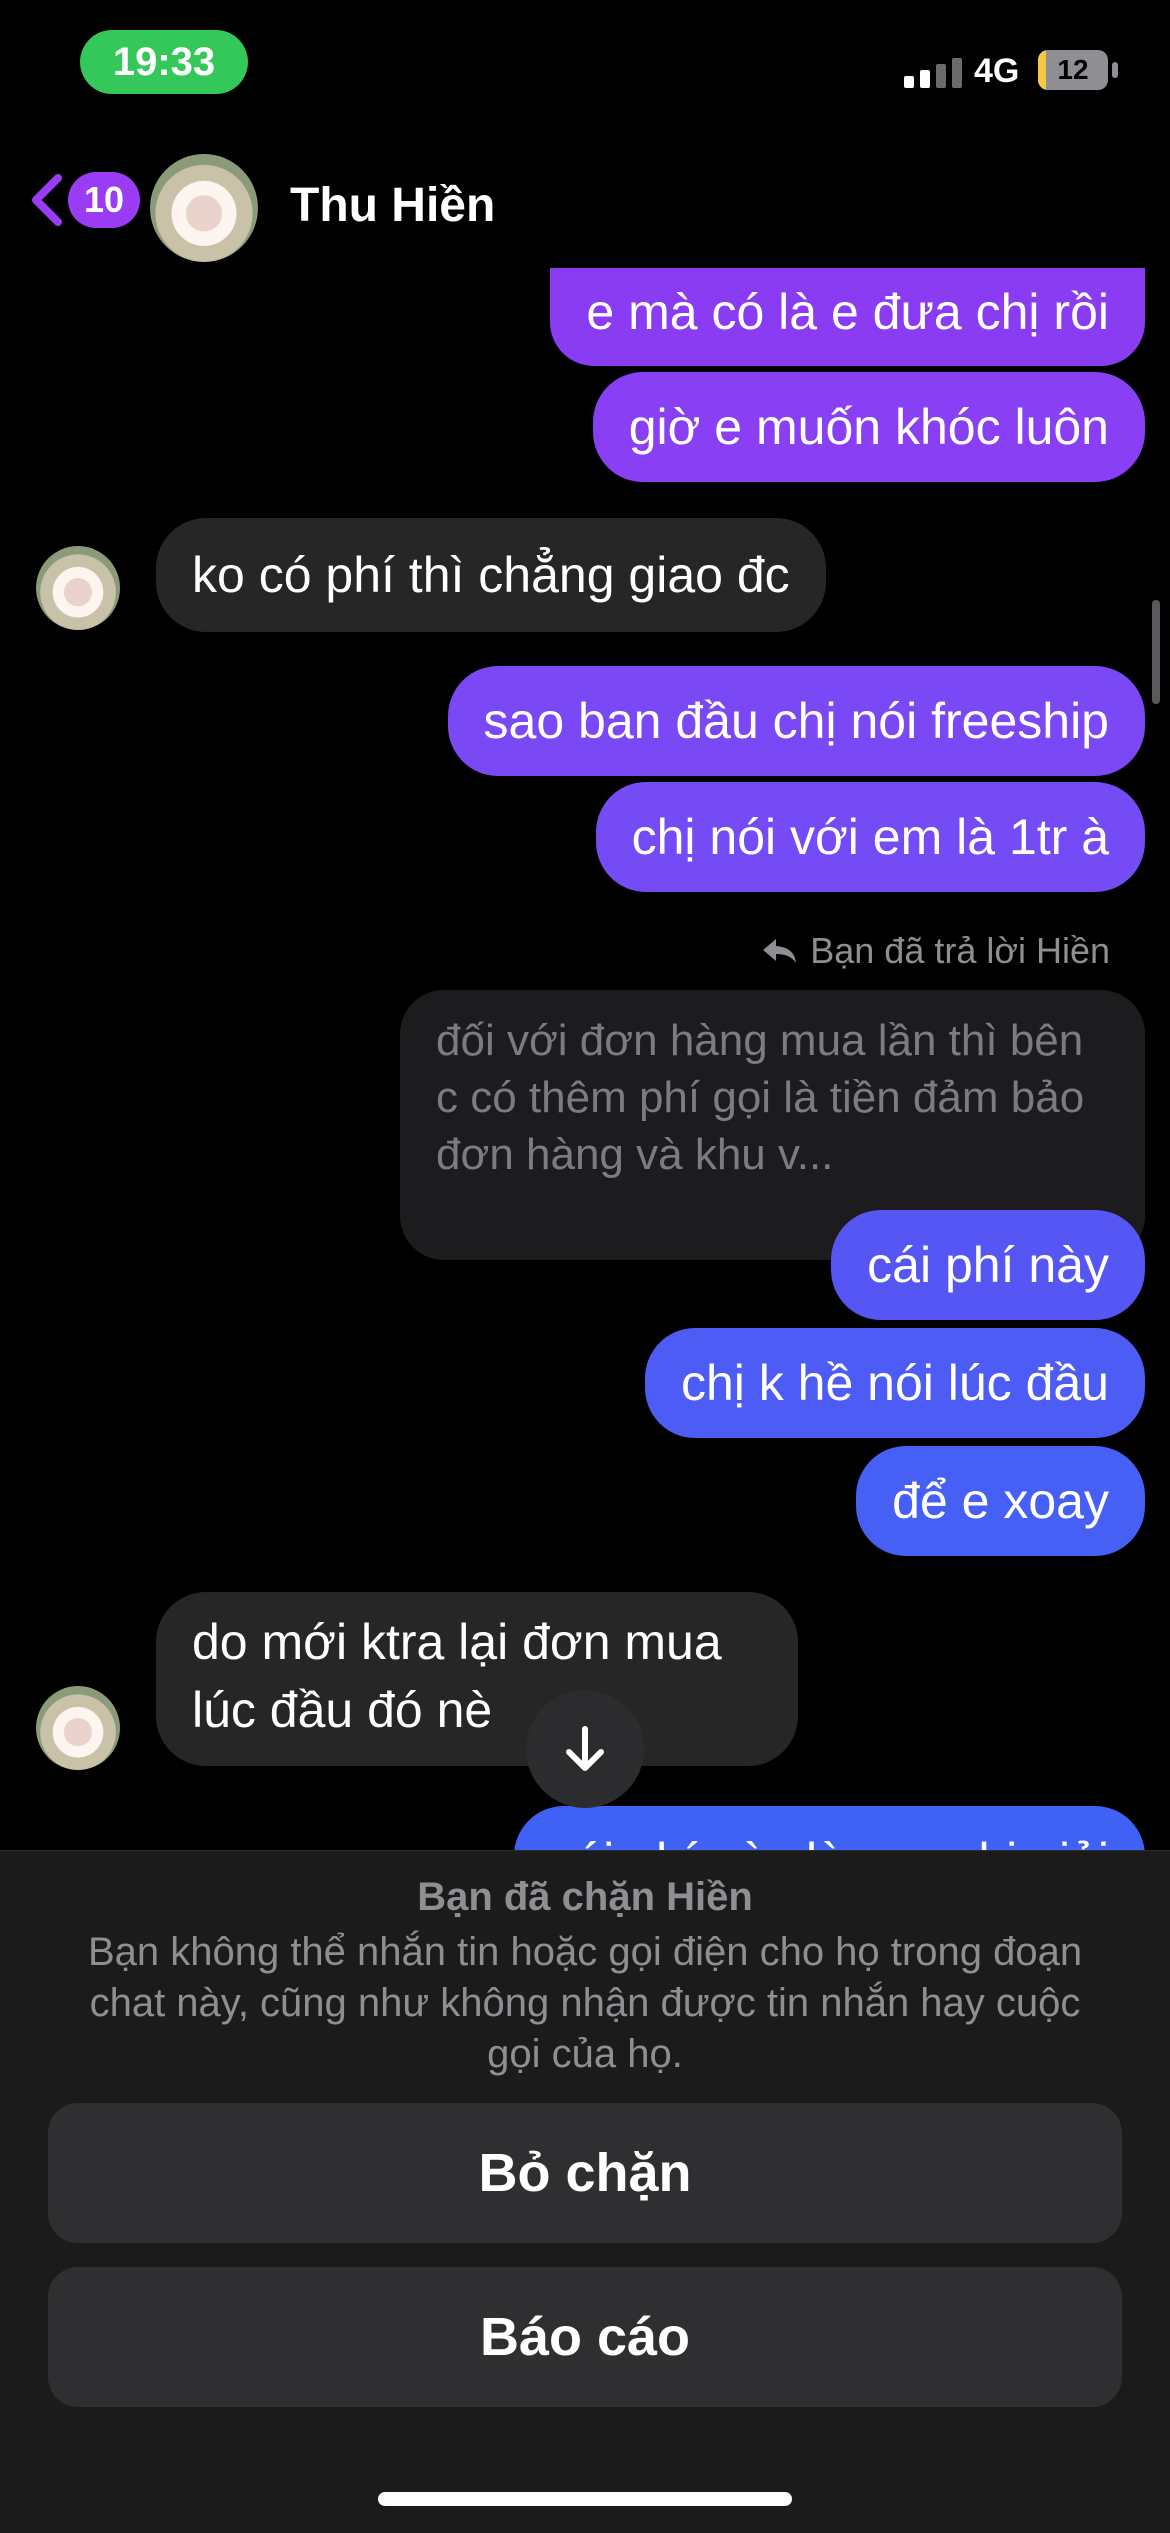 The height and width of the screenshot is (2533, 1170). Describe the element at coordinates (997, 71) in the screenshot. I see `network-label: 4G` at that location.